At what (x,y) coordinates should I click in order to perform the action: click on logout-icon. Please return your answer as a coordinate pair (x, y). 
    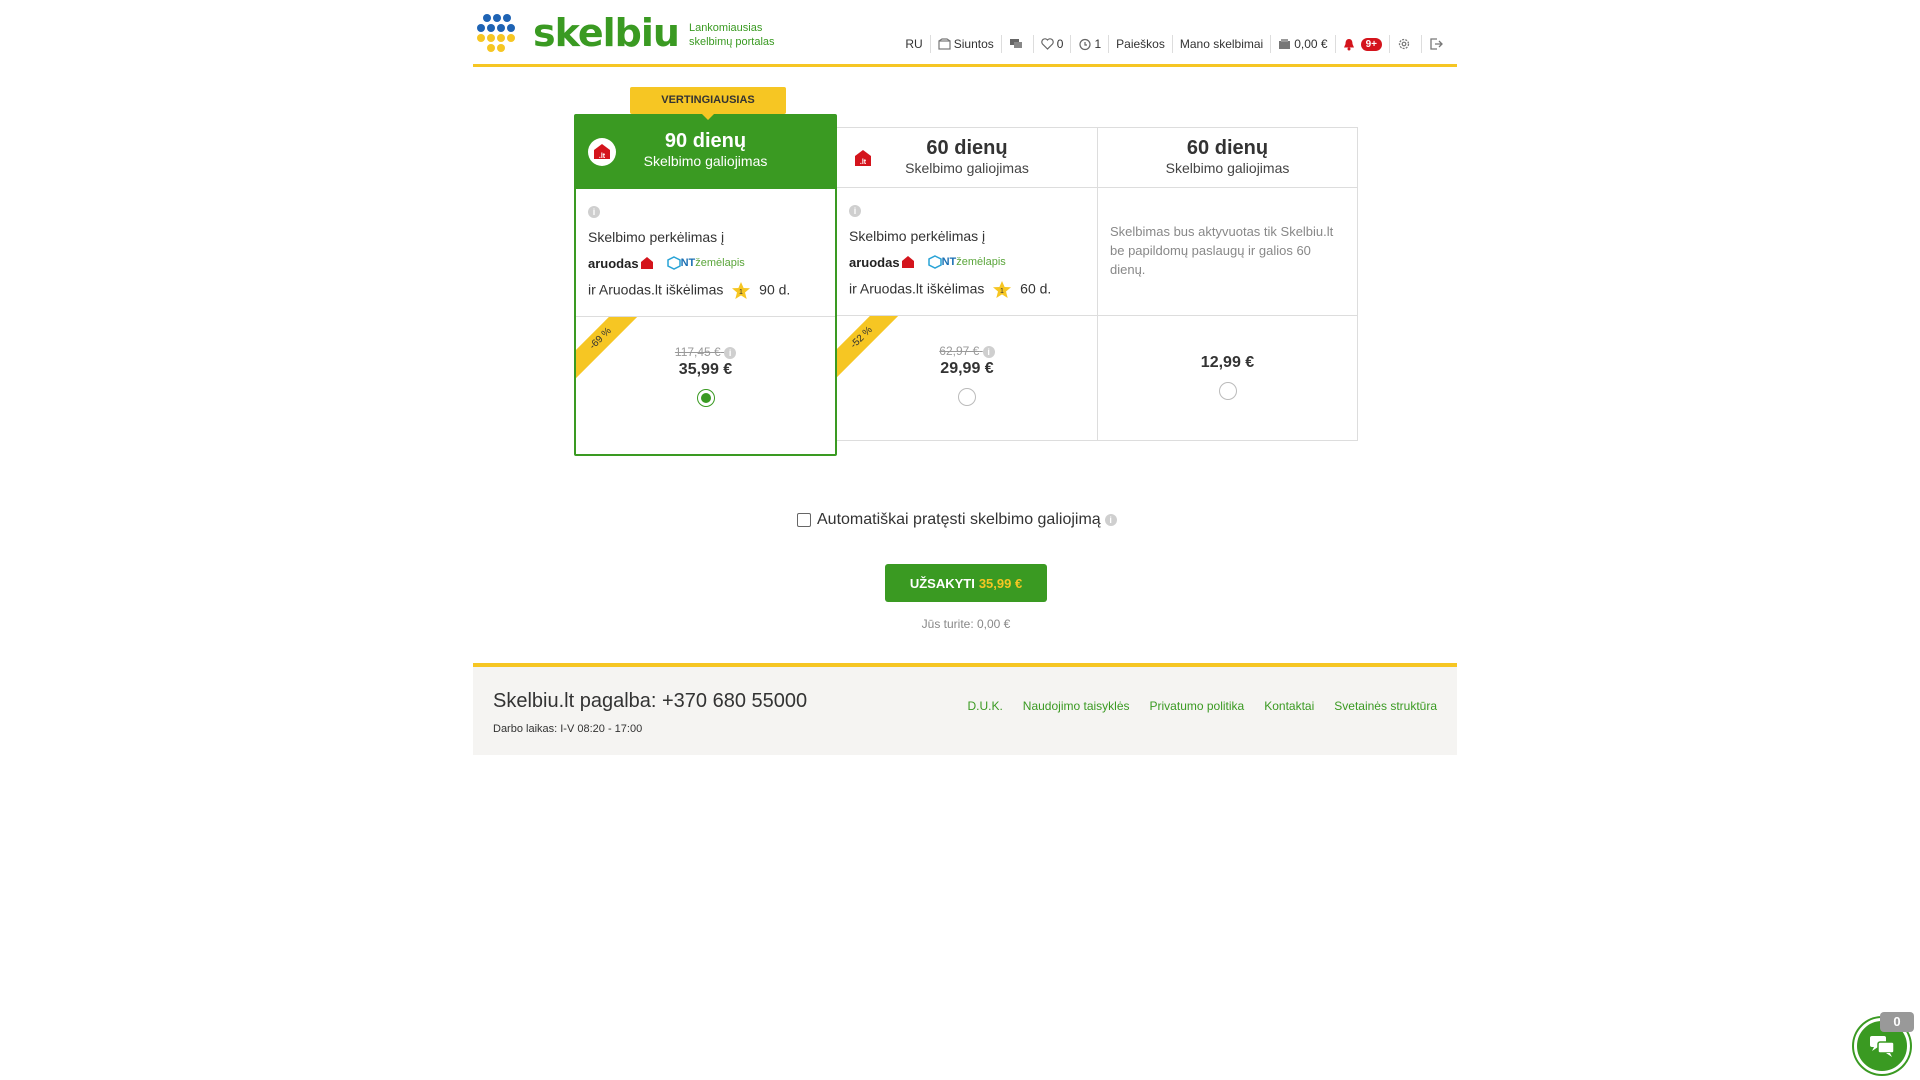
    Looking at the image, I should click on (1436, 44).